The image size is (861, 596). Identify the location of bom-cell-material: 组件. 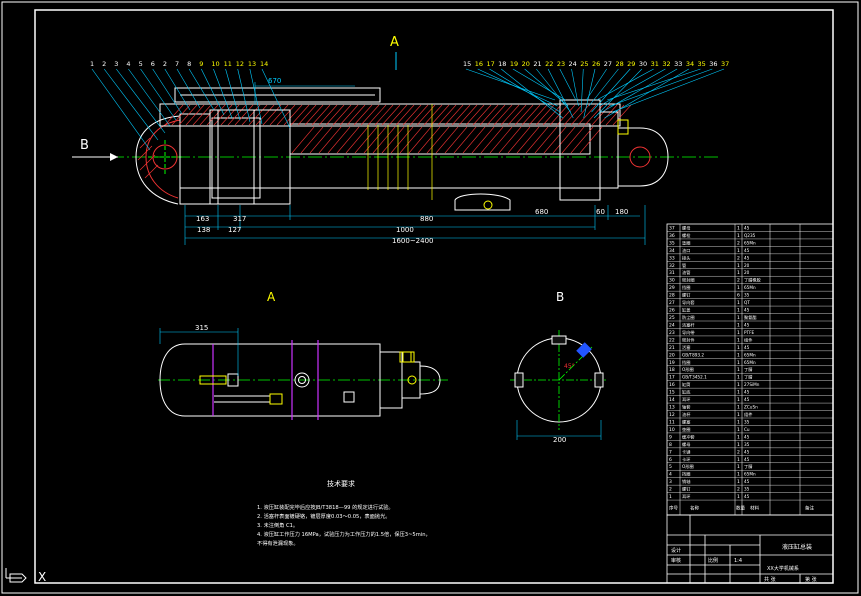
(748, 339).